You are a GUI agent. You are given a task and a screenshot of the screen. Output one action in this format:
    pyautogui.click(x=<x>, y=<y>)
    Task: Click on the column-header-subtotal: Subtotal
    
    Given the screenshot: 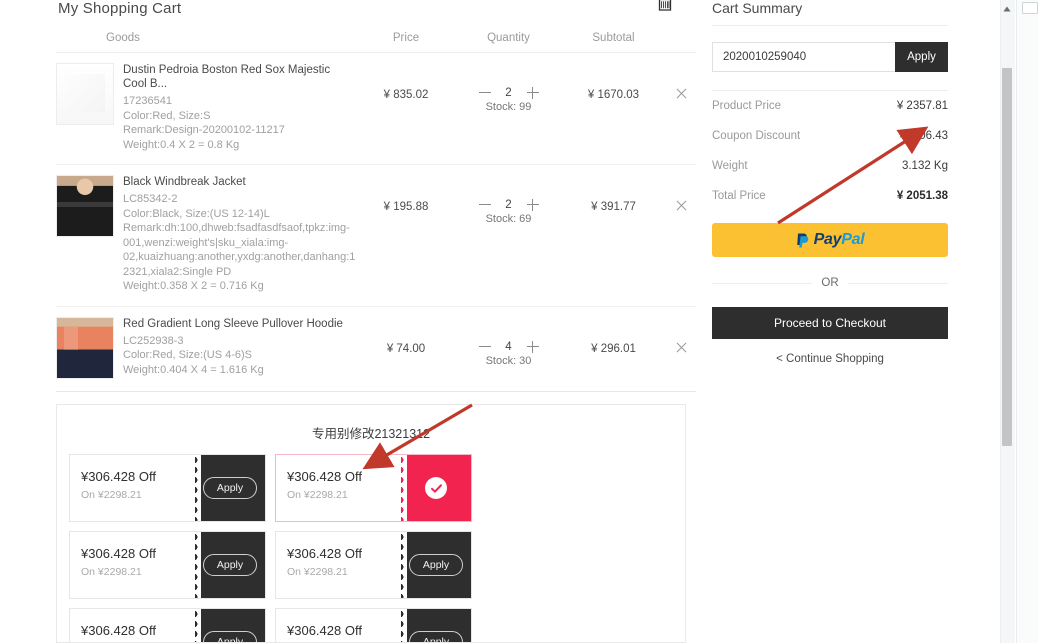 What is the action you would take?
    pyautogui.click(x=613, y=37)
    